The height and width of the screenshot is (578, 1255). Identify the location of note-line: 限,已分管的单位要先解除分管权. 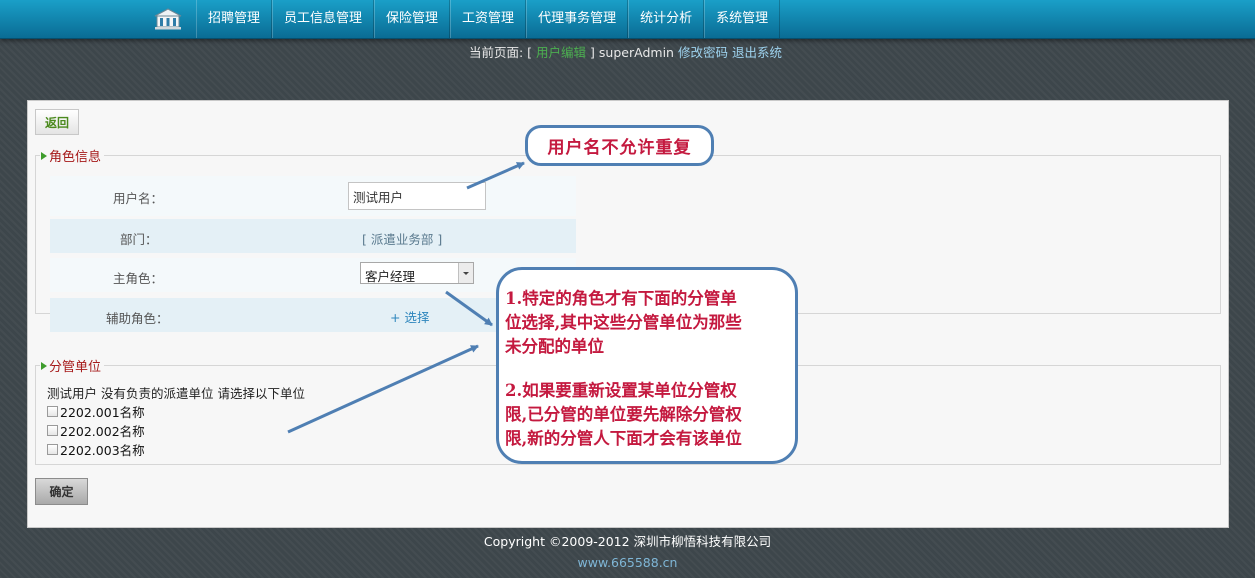
(623, 414).